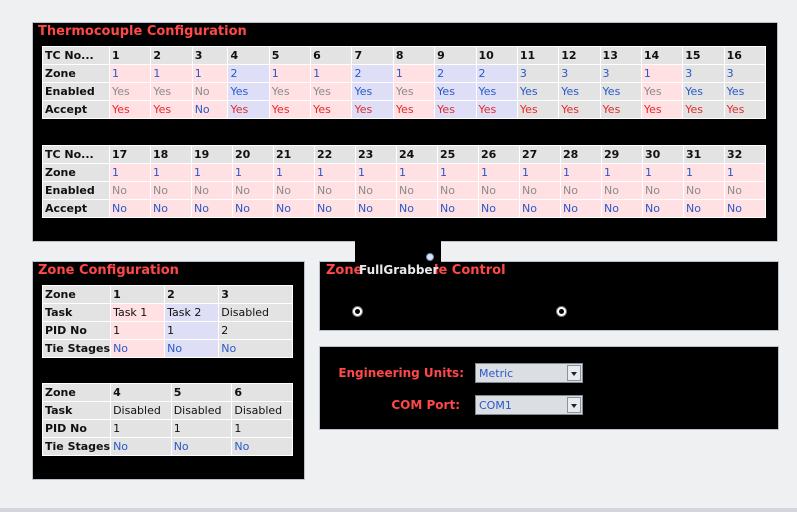  Describe the element at coordinates (255, 330) in the screenshot. I see `zone-pid-cell: 2` at that location.